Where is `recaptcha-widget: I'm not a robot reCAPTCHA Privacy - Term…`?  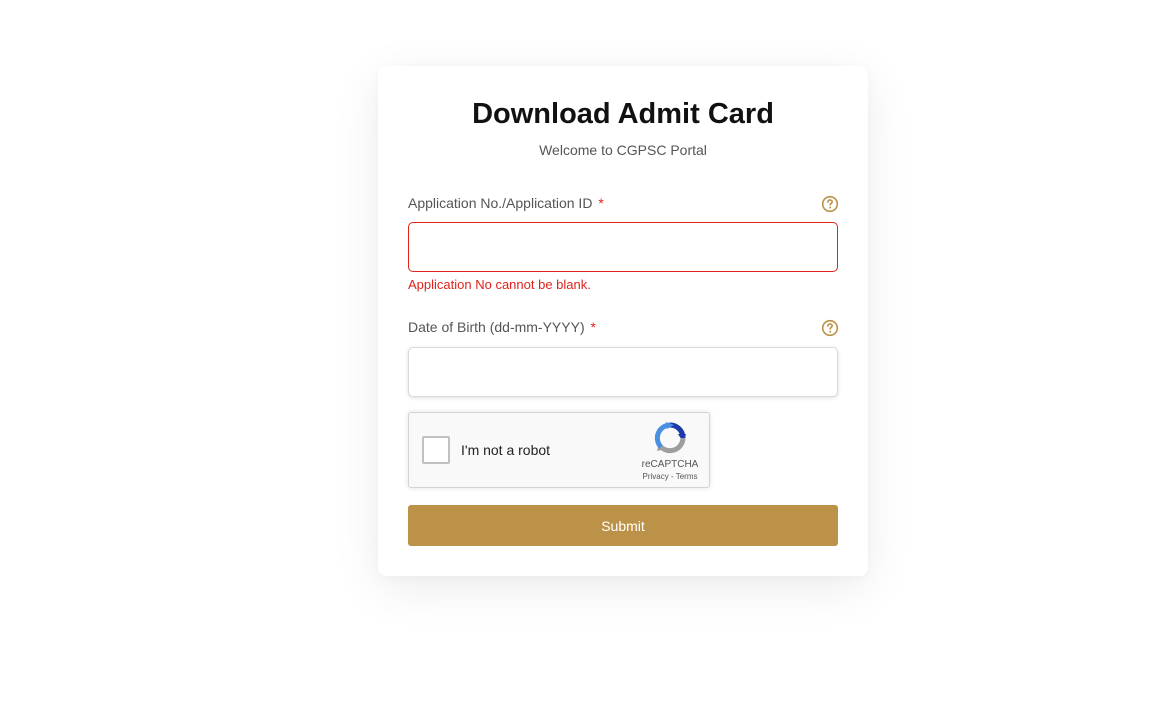
recaptcha-widget: I'm not a robot reCAPTCHA Privacy - Term… is located at coordinates (559, 450).